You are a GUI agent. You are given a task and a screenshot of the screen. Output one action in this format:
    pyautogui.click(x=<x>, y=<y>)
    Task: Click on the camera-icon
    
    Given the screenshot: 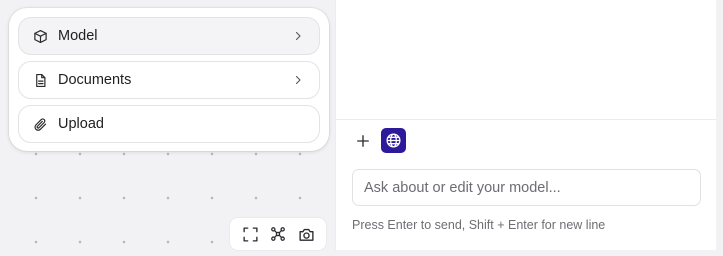 What is the action you would take?
    pyautogui.click(x=306, y=234)
    